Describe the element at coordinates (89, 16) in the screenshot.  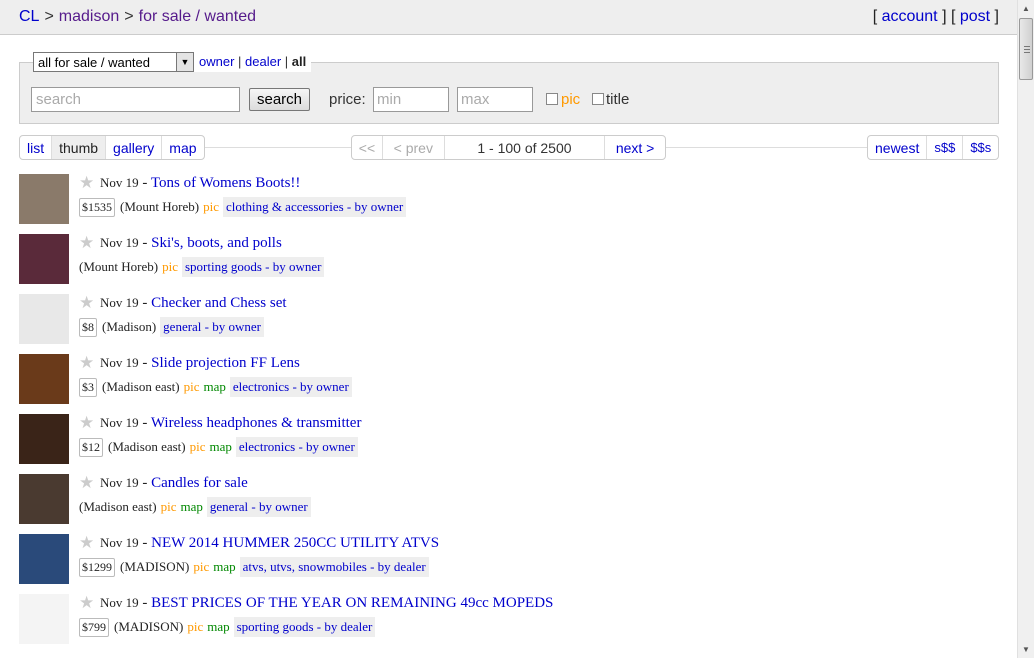
I see `crumb-city: madison` at that location.